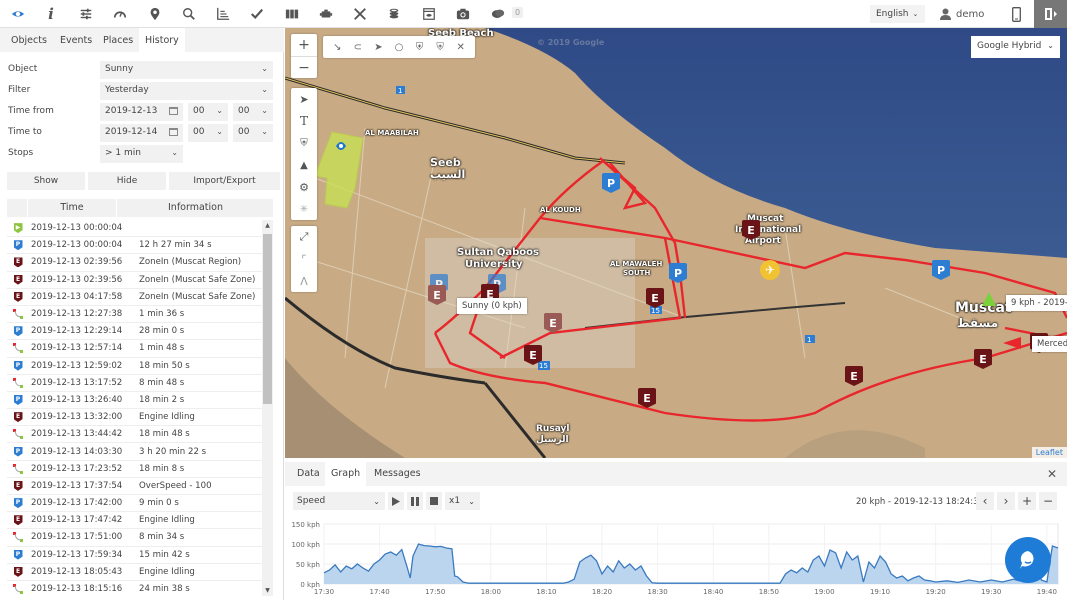 This screenshot has height=600, width=1067. What do you see at coordinates (1049, 452) in the screenshot?
I see `leaflet-attribution-link: Leaflet` at bounding box center [1049, 452].